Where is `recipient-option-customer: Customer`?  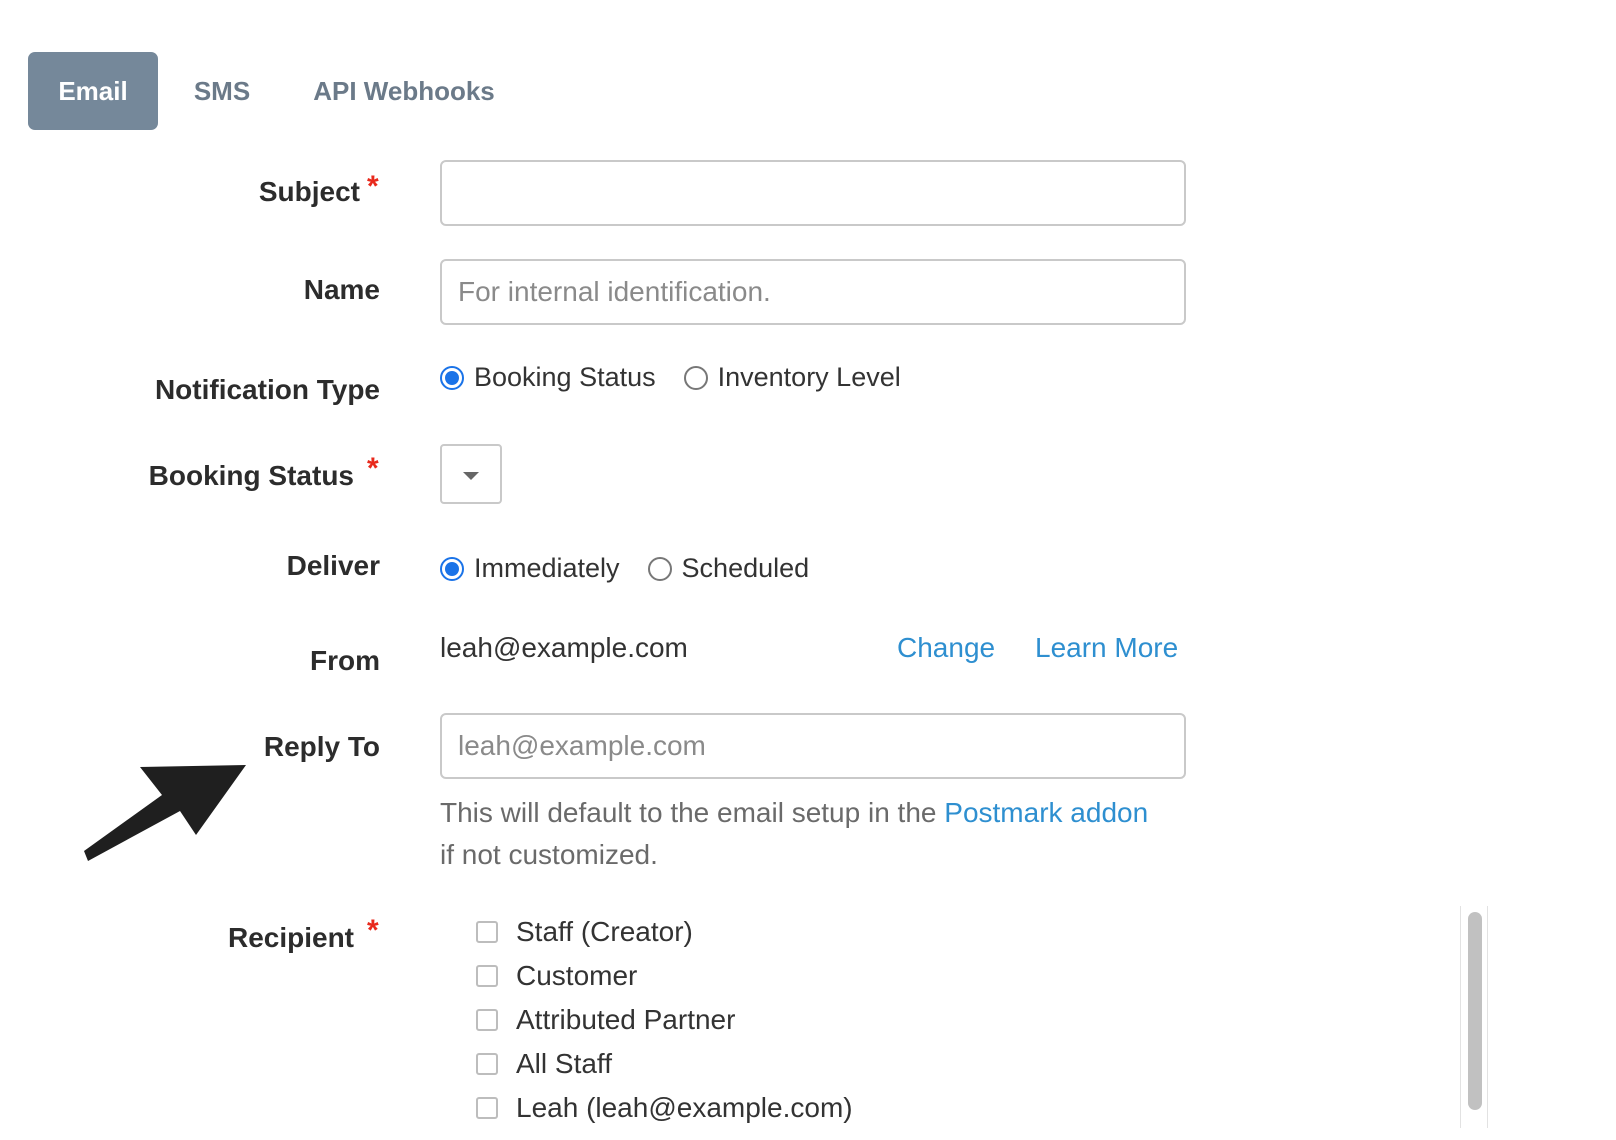
recipient-option-customer: Customer is located at coordinates (664, 976).